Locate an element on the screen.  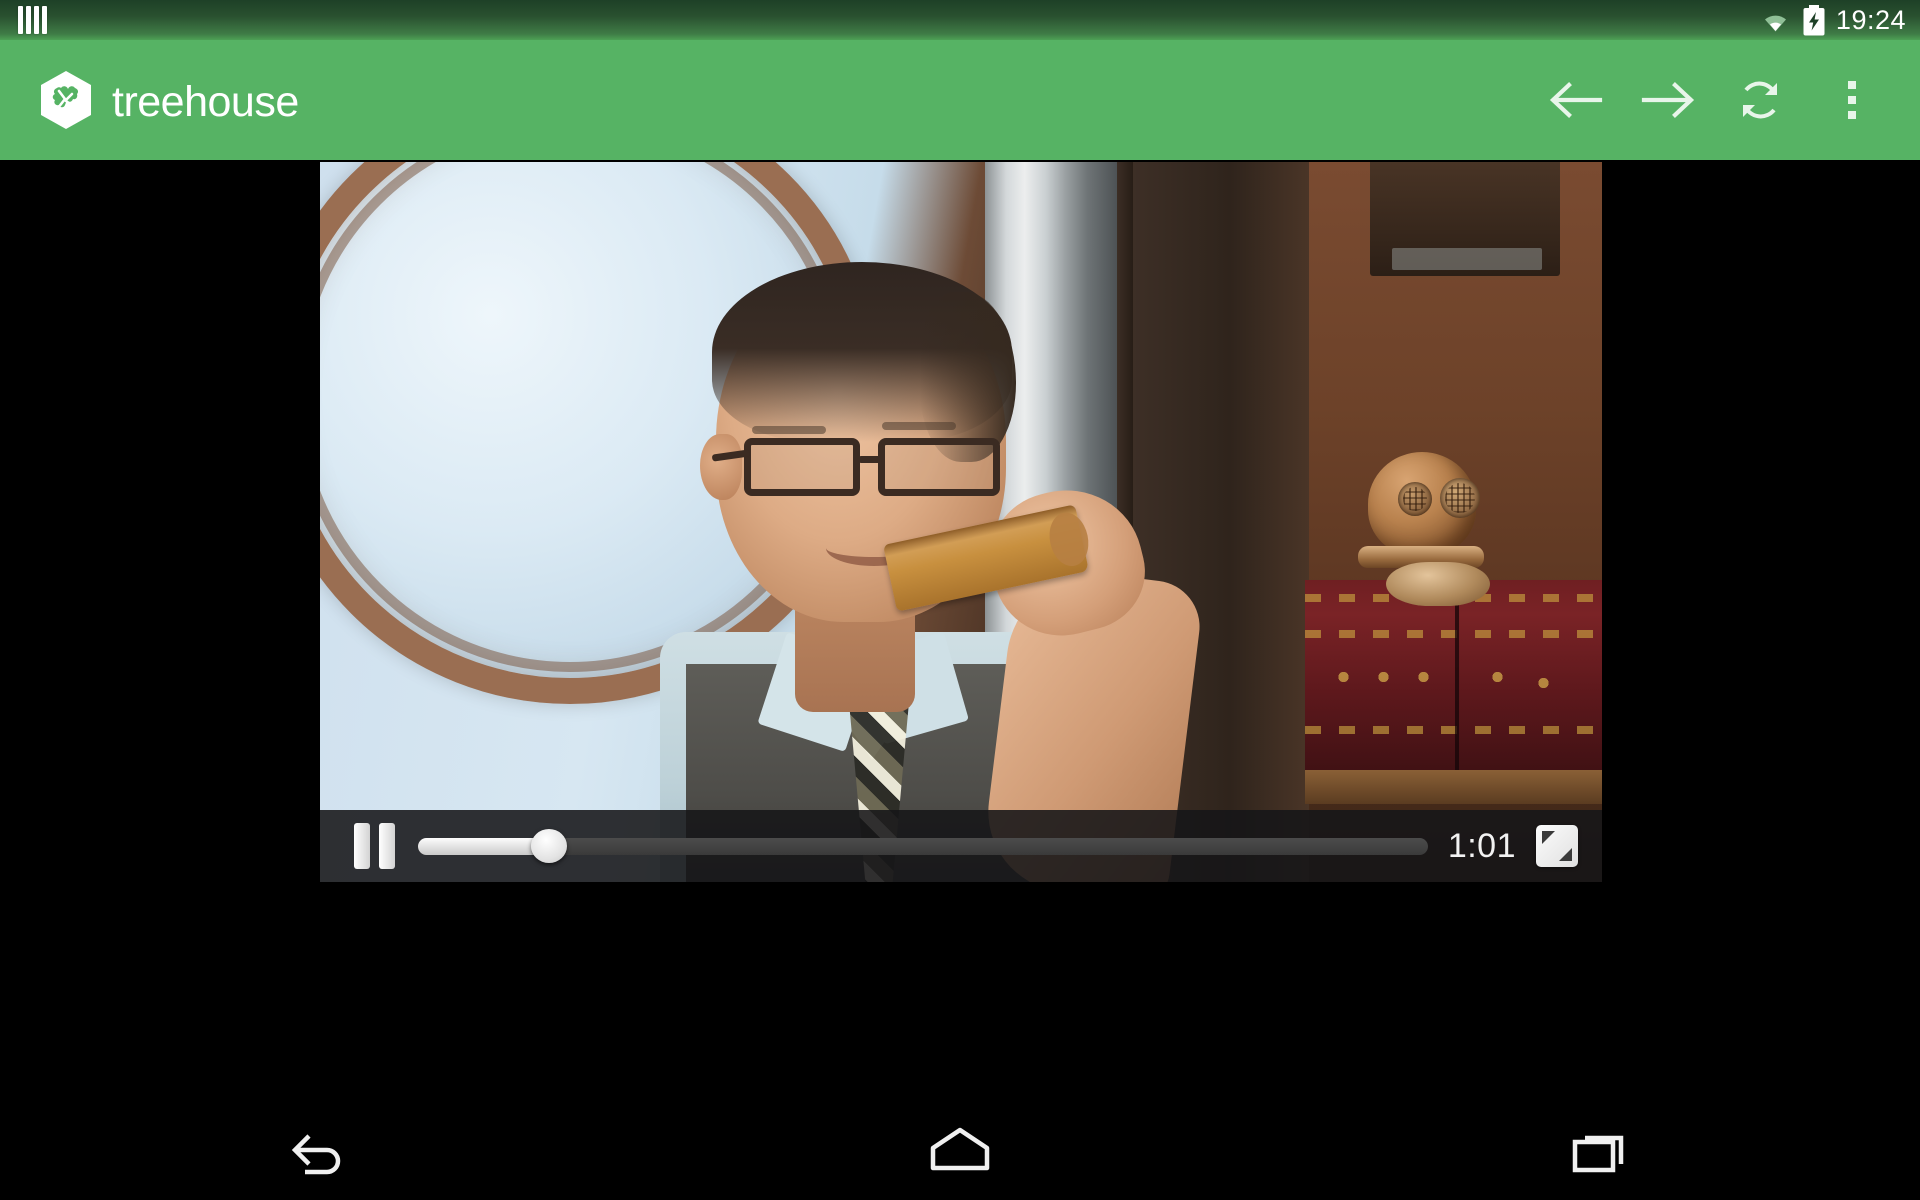
overflow-menu-icon is located at coordinates (1852, 100).